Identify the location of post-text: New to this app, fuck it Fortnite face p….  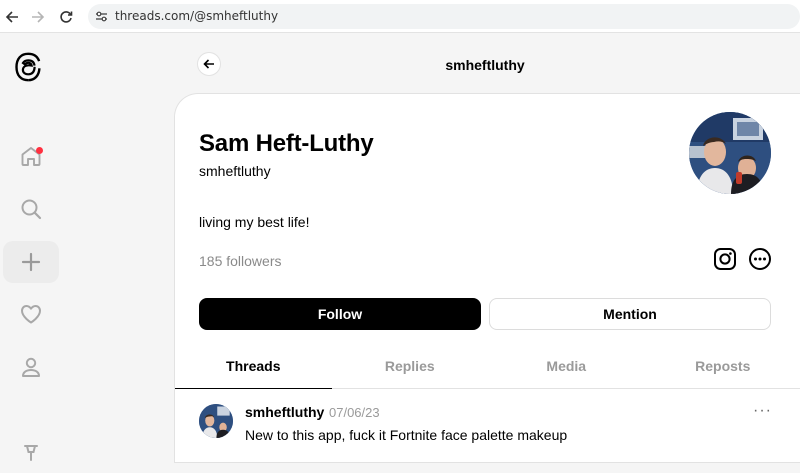
(406, 435).